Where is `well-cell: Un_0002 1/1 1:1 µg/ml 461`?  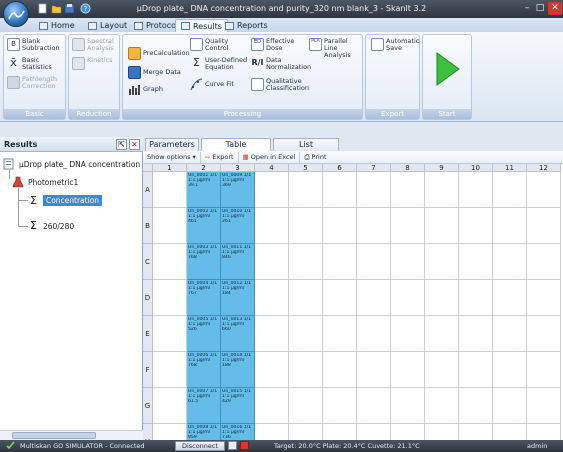
well-cell: Un_0002 1/1 1:1 µg/ml 461 is located at coordinates (204, 226).